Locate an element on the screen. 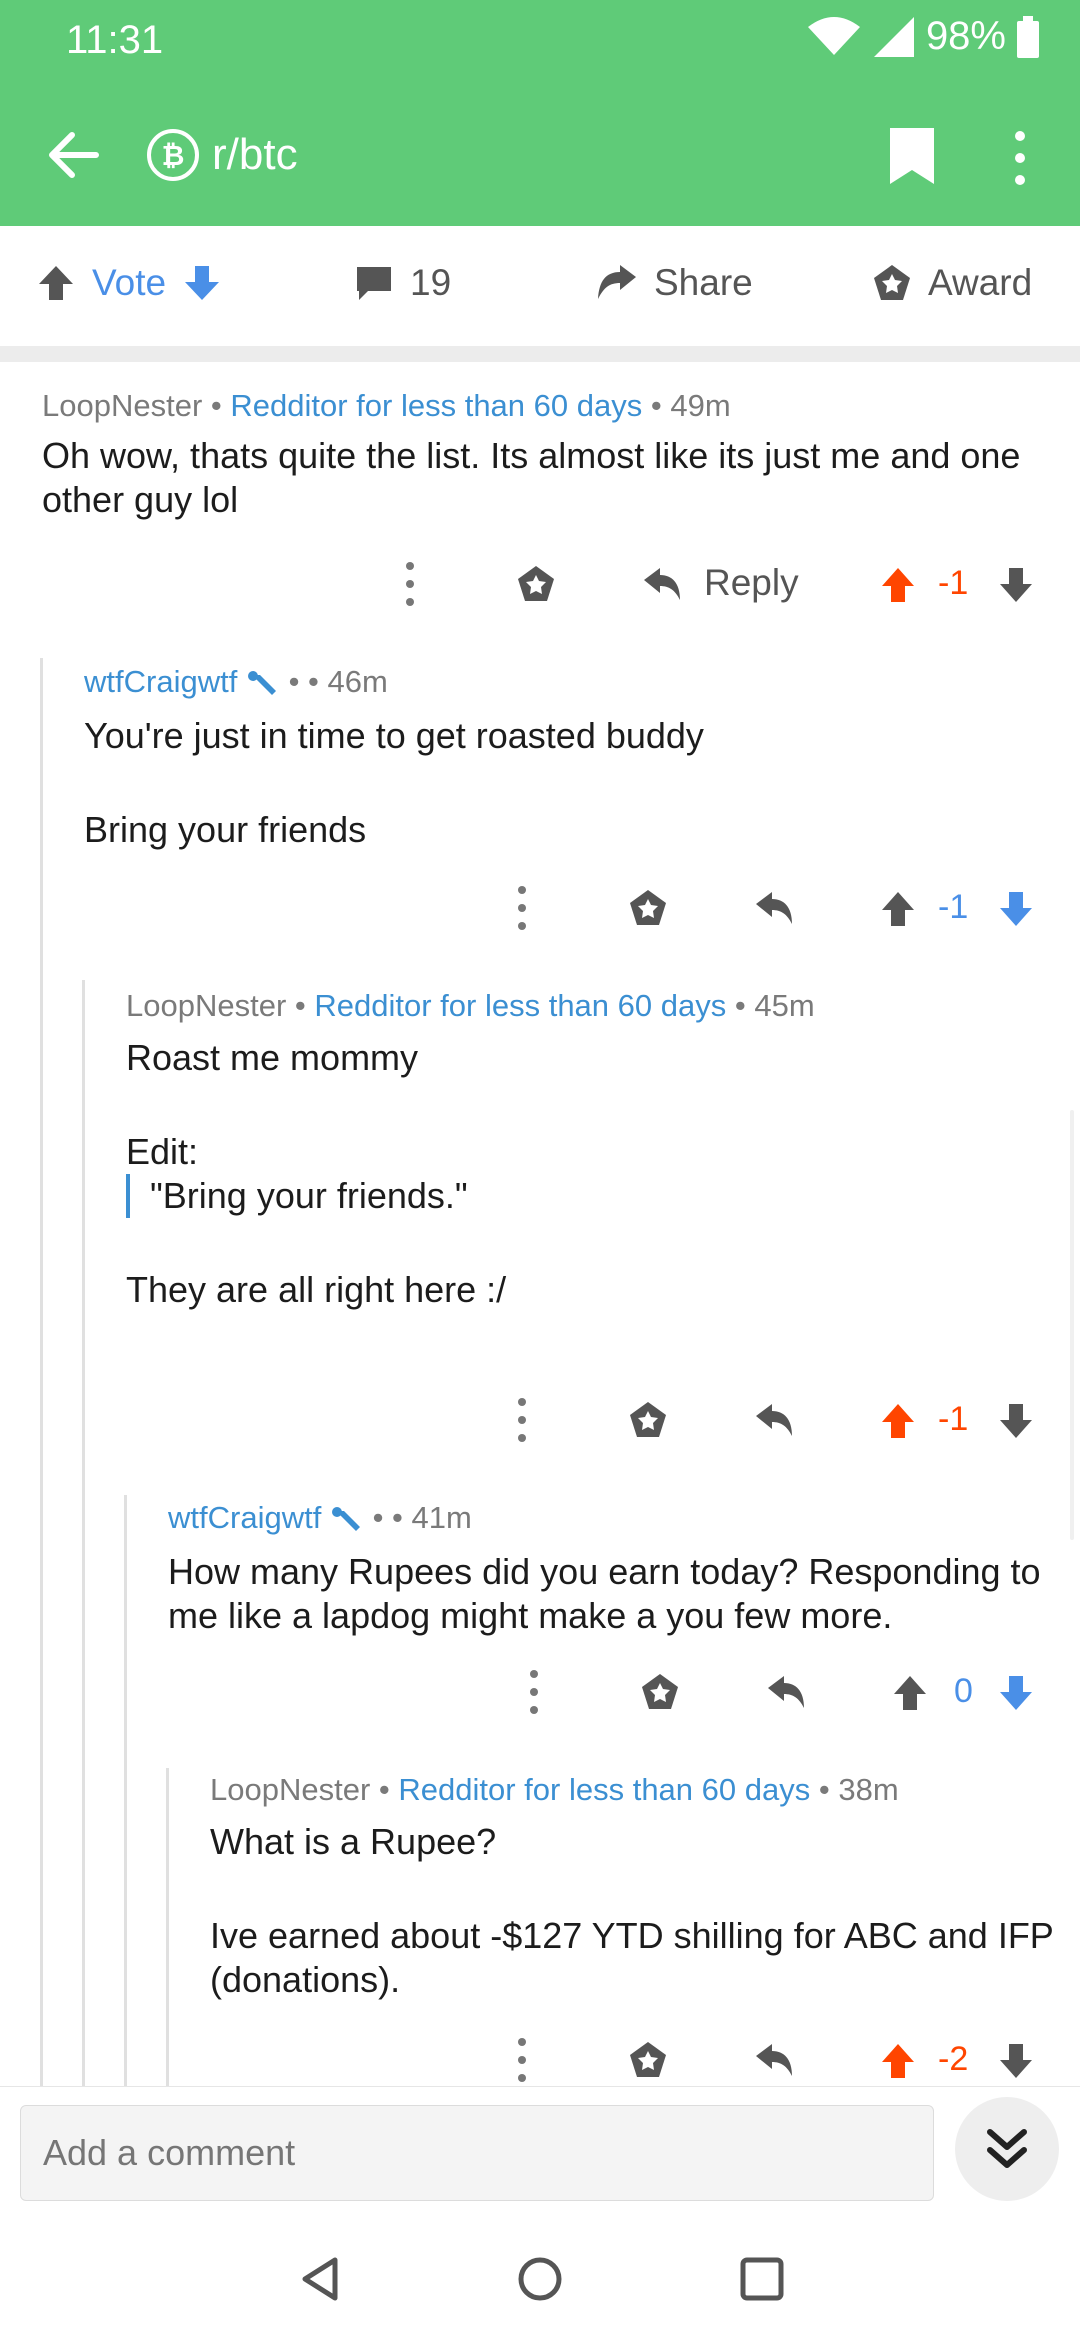  comments-button: 19 is located at coordinates (402, 283).